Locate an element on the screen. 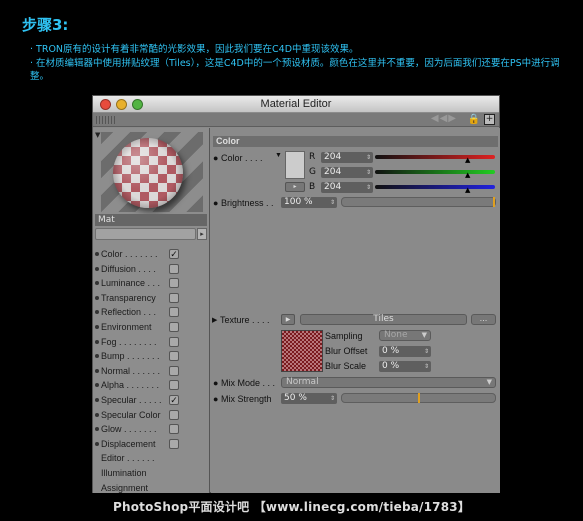  b-slider: ▲ is located at coordinates (435, 189).